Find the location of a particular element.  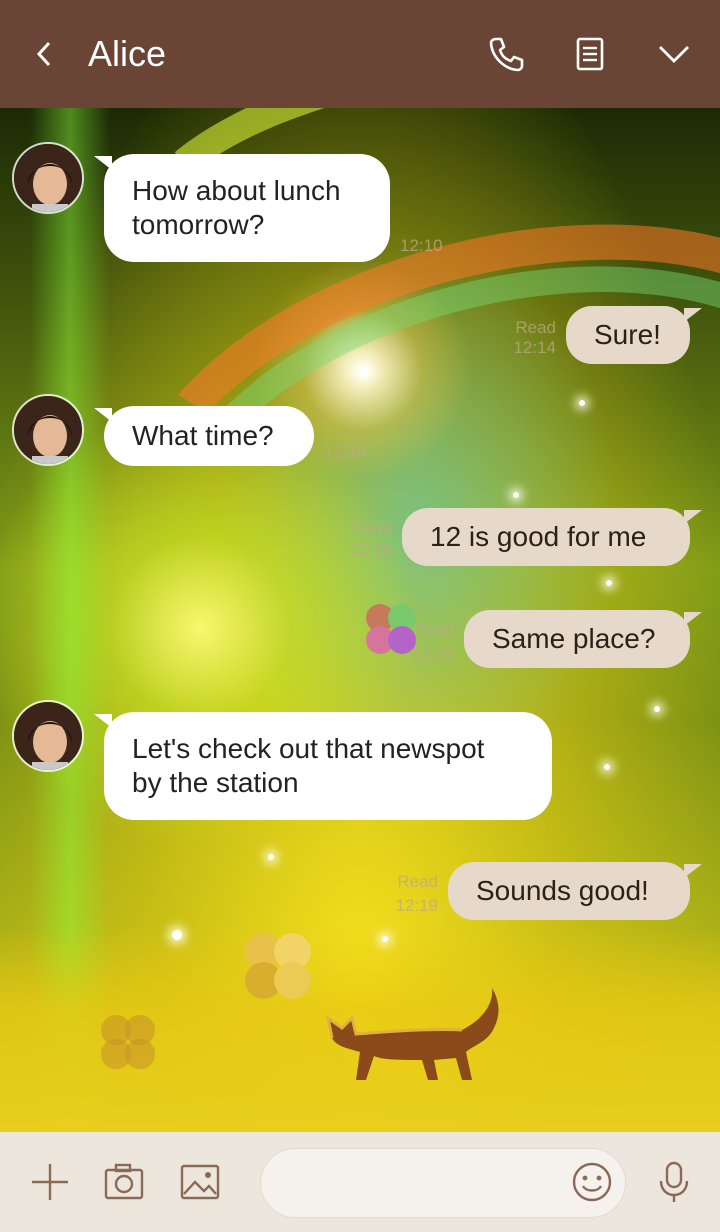

message-input-bar is located at coordinates (360, 1182).